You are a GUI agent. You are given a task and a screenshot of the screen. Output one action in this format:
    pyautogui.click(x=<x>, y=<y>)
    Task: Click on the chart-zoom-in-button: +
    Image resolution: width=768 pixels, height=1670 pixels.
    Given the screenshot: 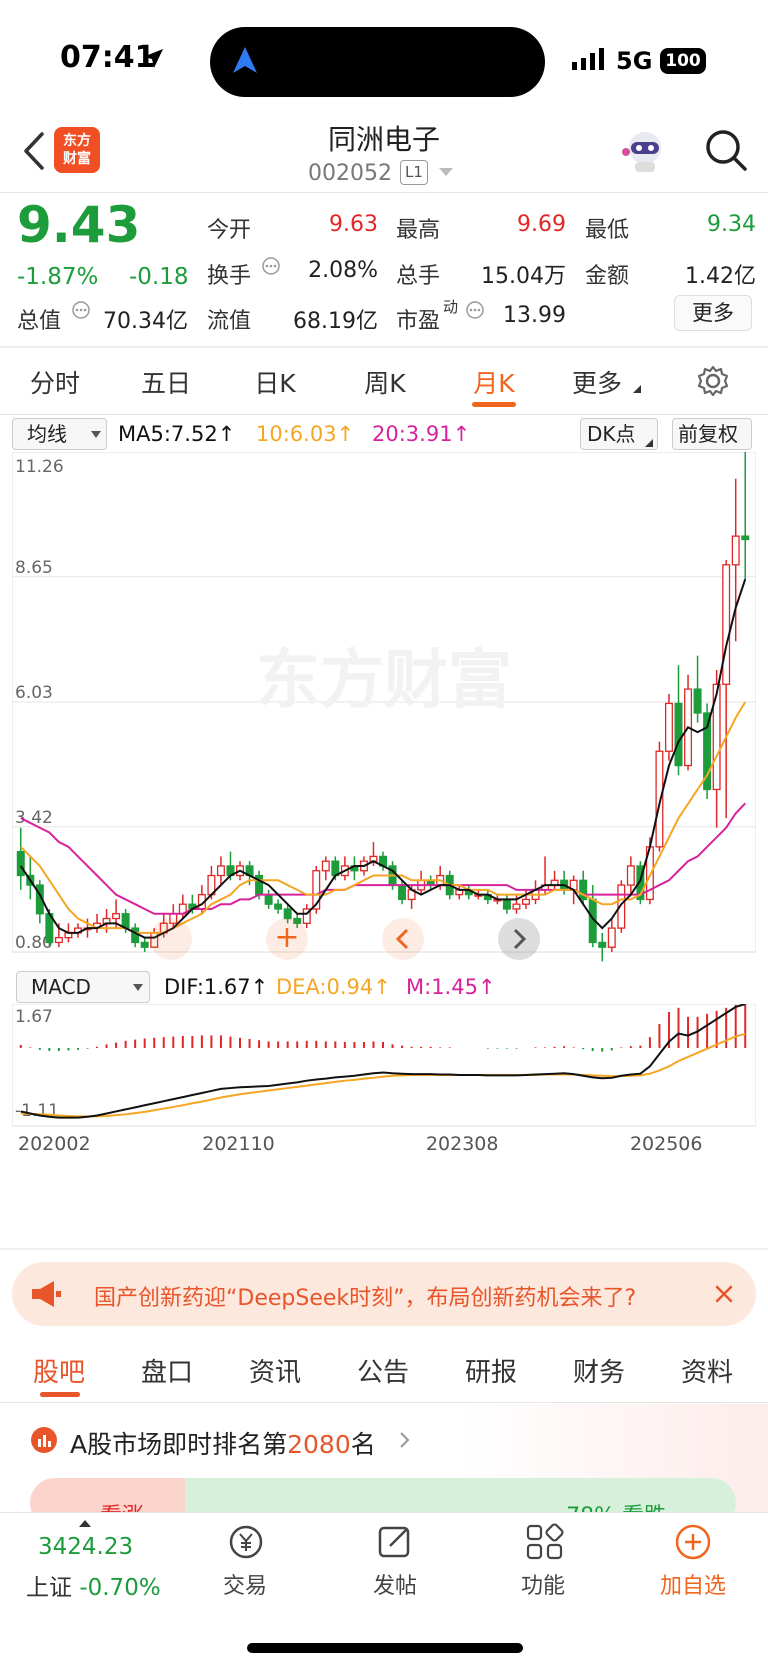 What is the action you would take?
    pyautogui.click(x=287, y=939)
    